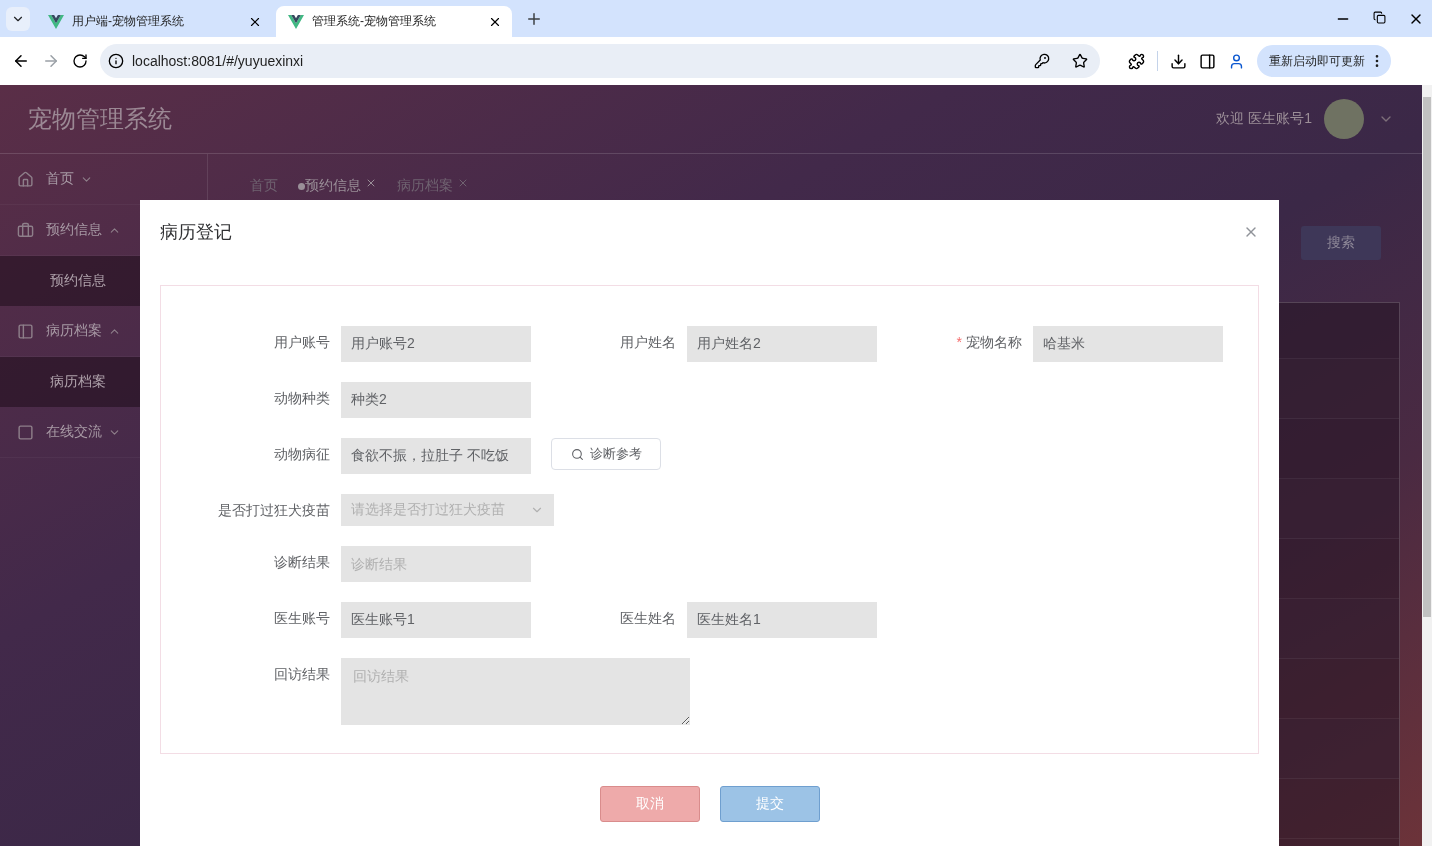 Image resolution: width=1432 pixels, height=846 pixels. What do you see at coordinates (782, 344) in the screenshot?
I see `text-field: 用户姓名2` at bounding box center [782, 344].